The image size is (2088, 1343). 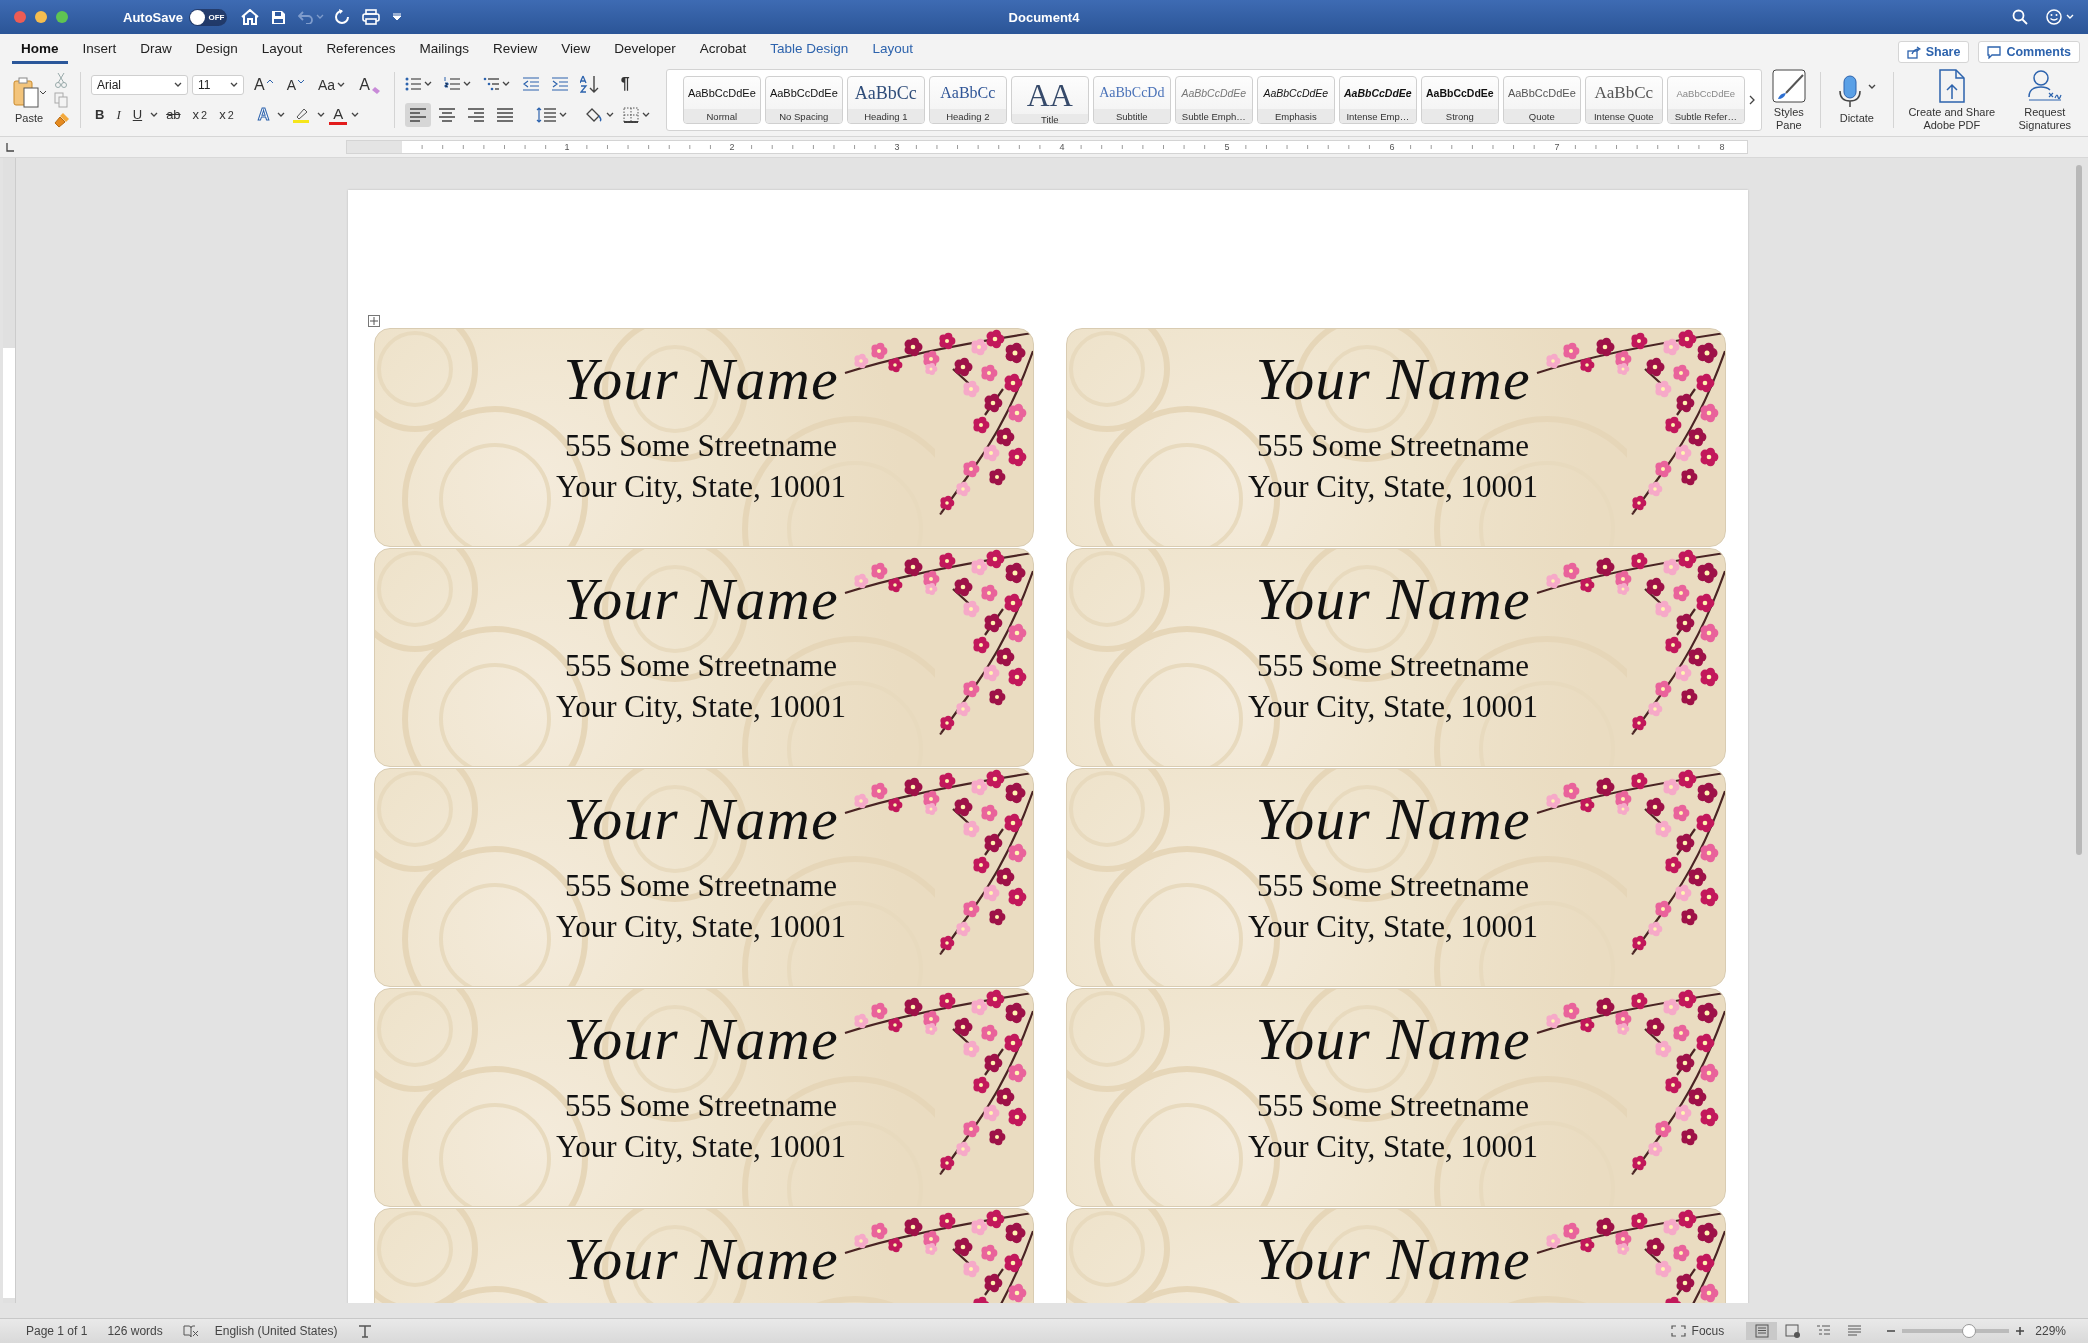 What do you see at coordinates (190, 1331) in the screenshot?
I see `proofing-icon` at bounding box center [190, 1331].